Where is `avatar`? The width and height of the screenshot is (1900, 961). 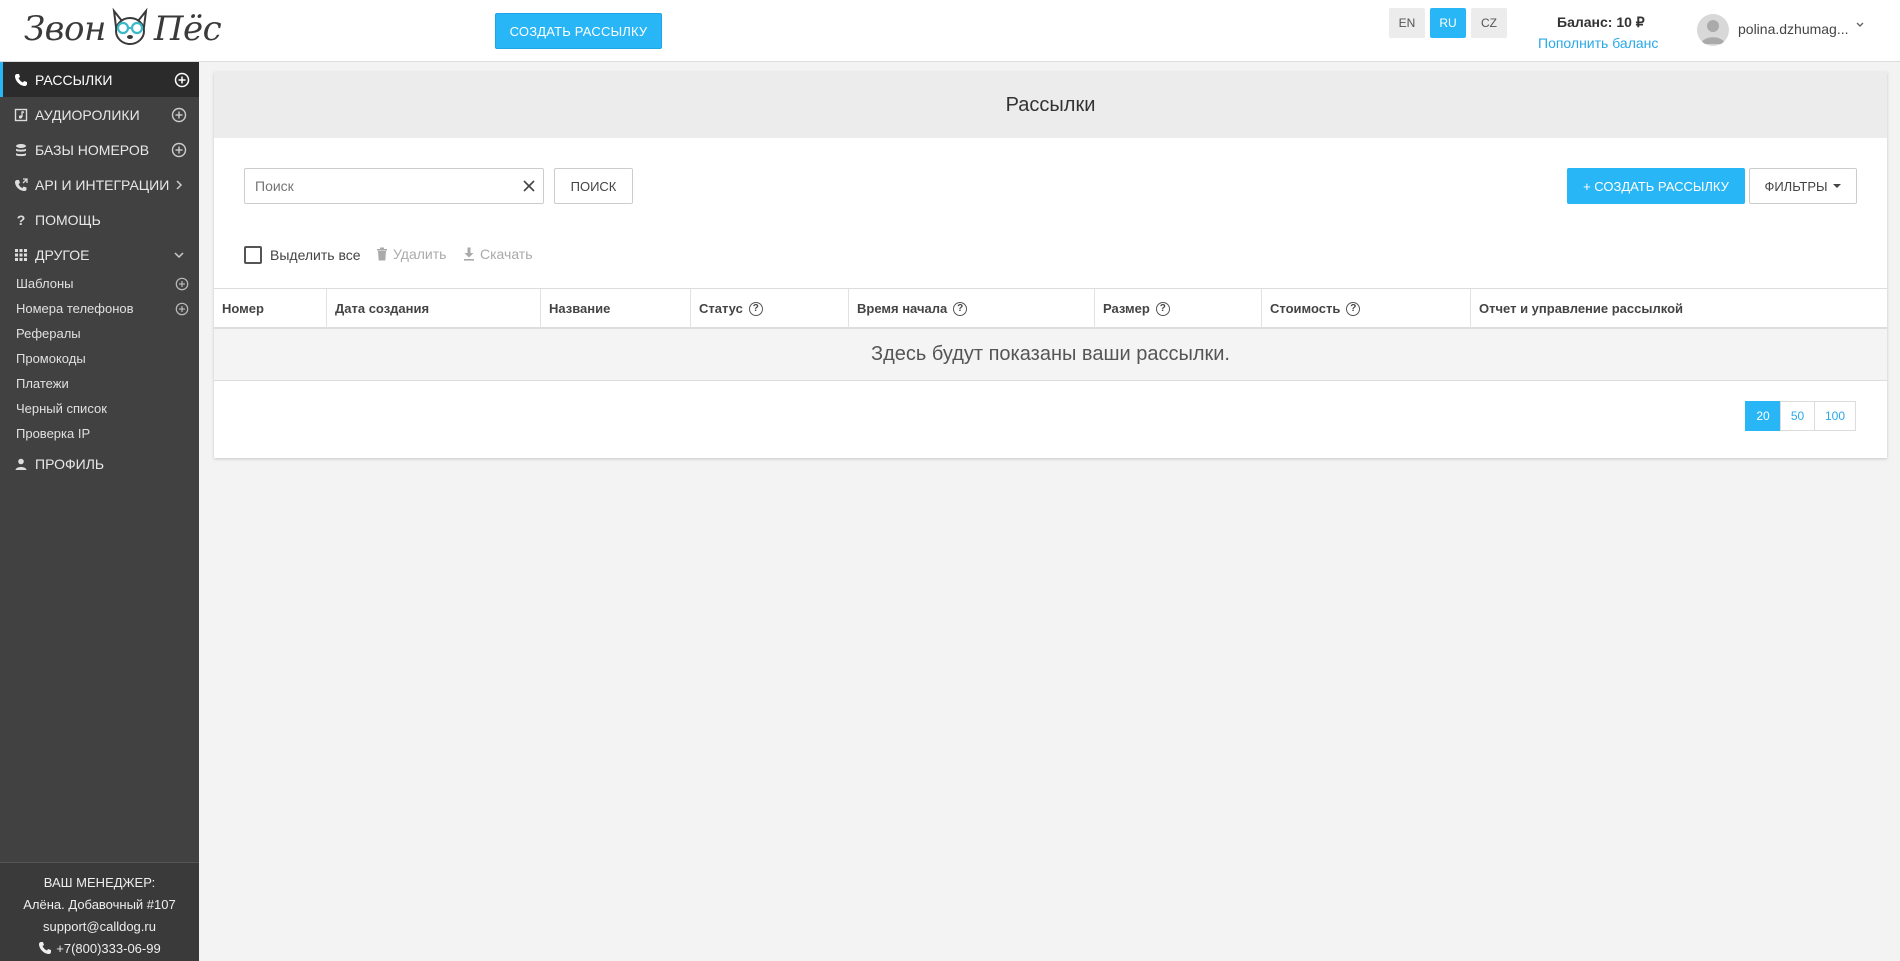 avatar is located at coordinates (1713, 30).